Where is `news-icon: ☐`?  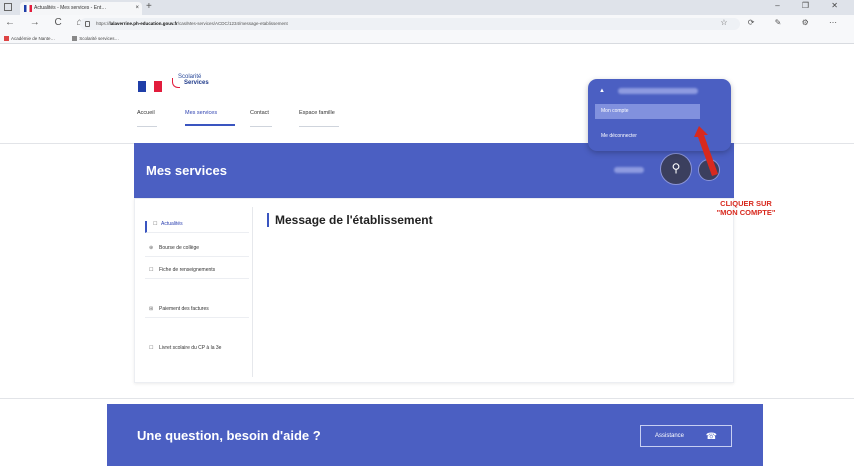
news-icon: ☐ is located at coordinates (155, 224).